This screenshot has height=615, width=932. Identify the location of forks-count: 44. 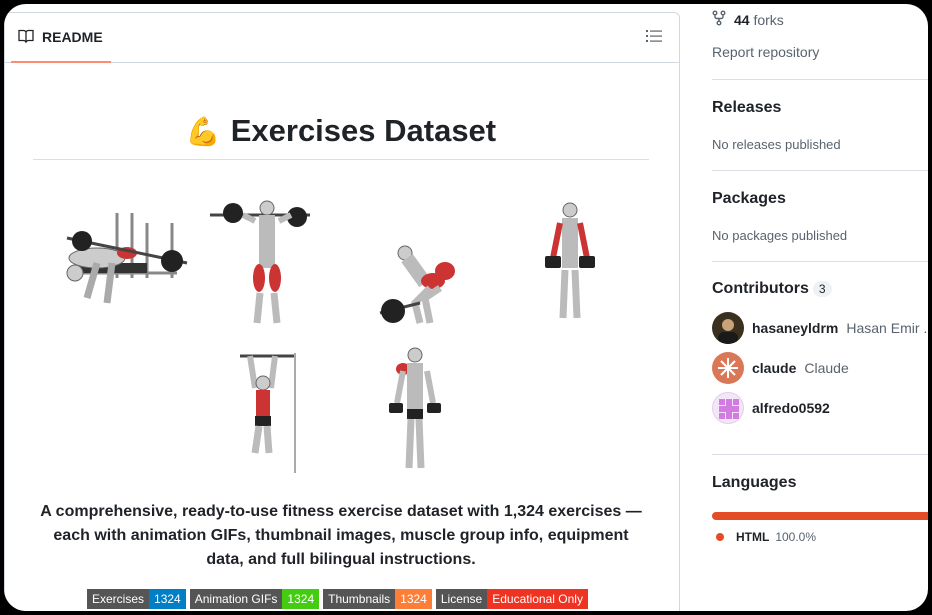
(742, 19).